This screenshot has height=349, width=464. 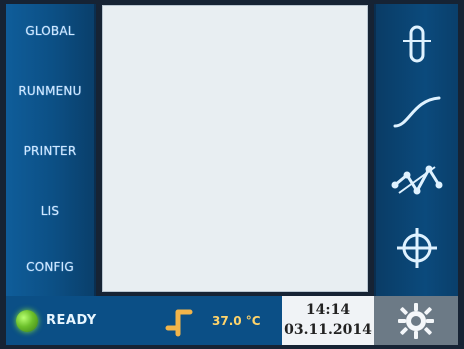 What do you see at coordinates (50, 211) in the screenshot?
I see `menu-item-lis: LIS` at bounding box center [50, 211].